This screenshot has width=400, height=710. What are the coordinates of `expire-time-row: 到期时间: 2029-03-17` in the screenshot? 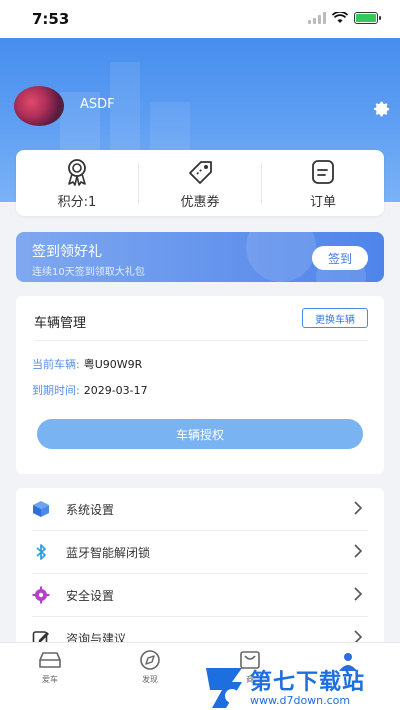 It's located at (90, 390).